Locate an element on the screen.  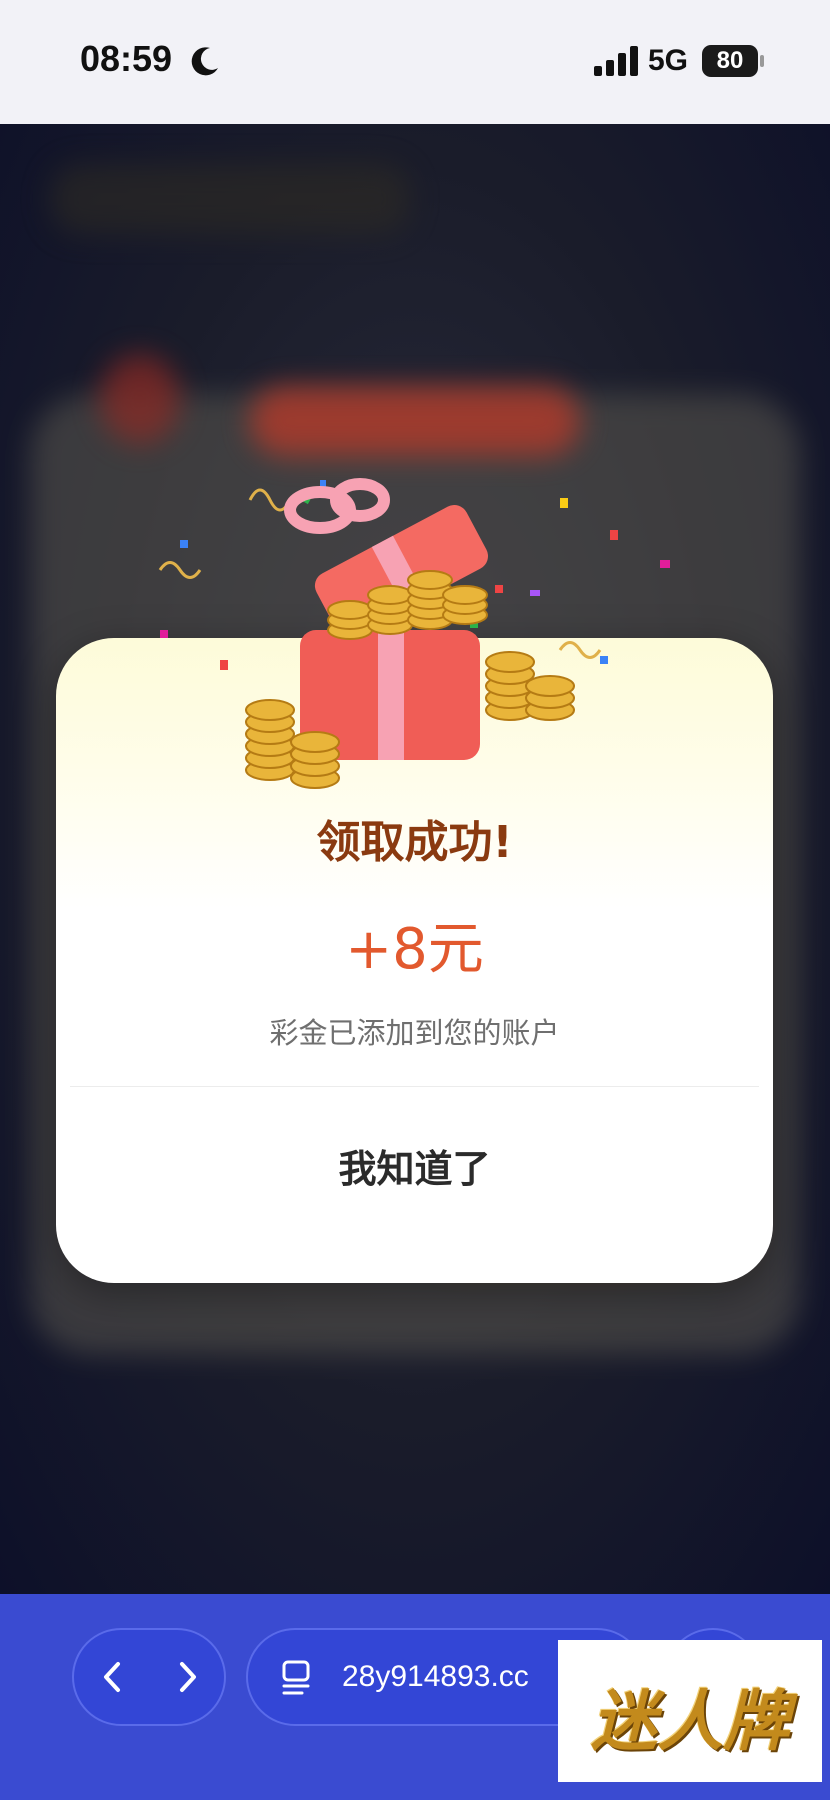
moon-icon is located at coordinates (204, 61).